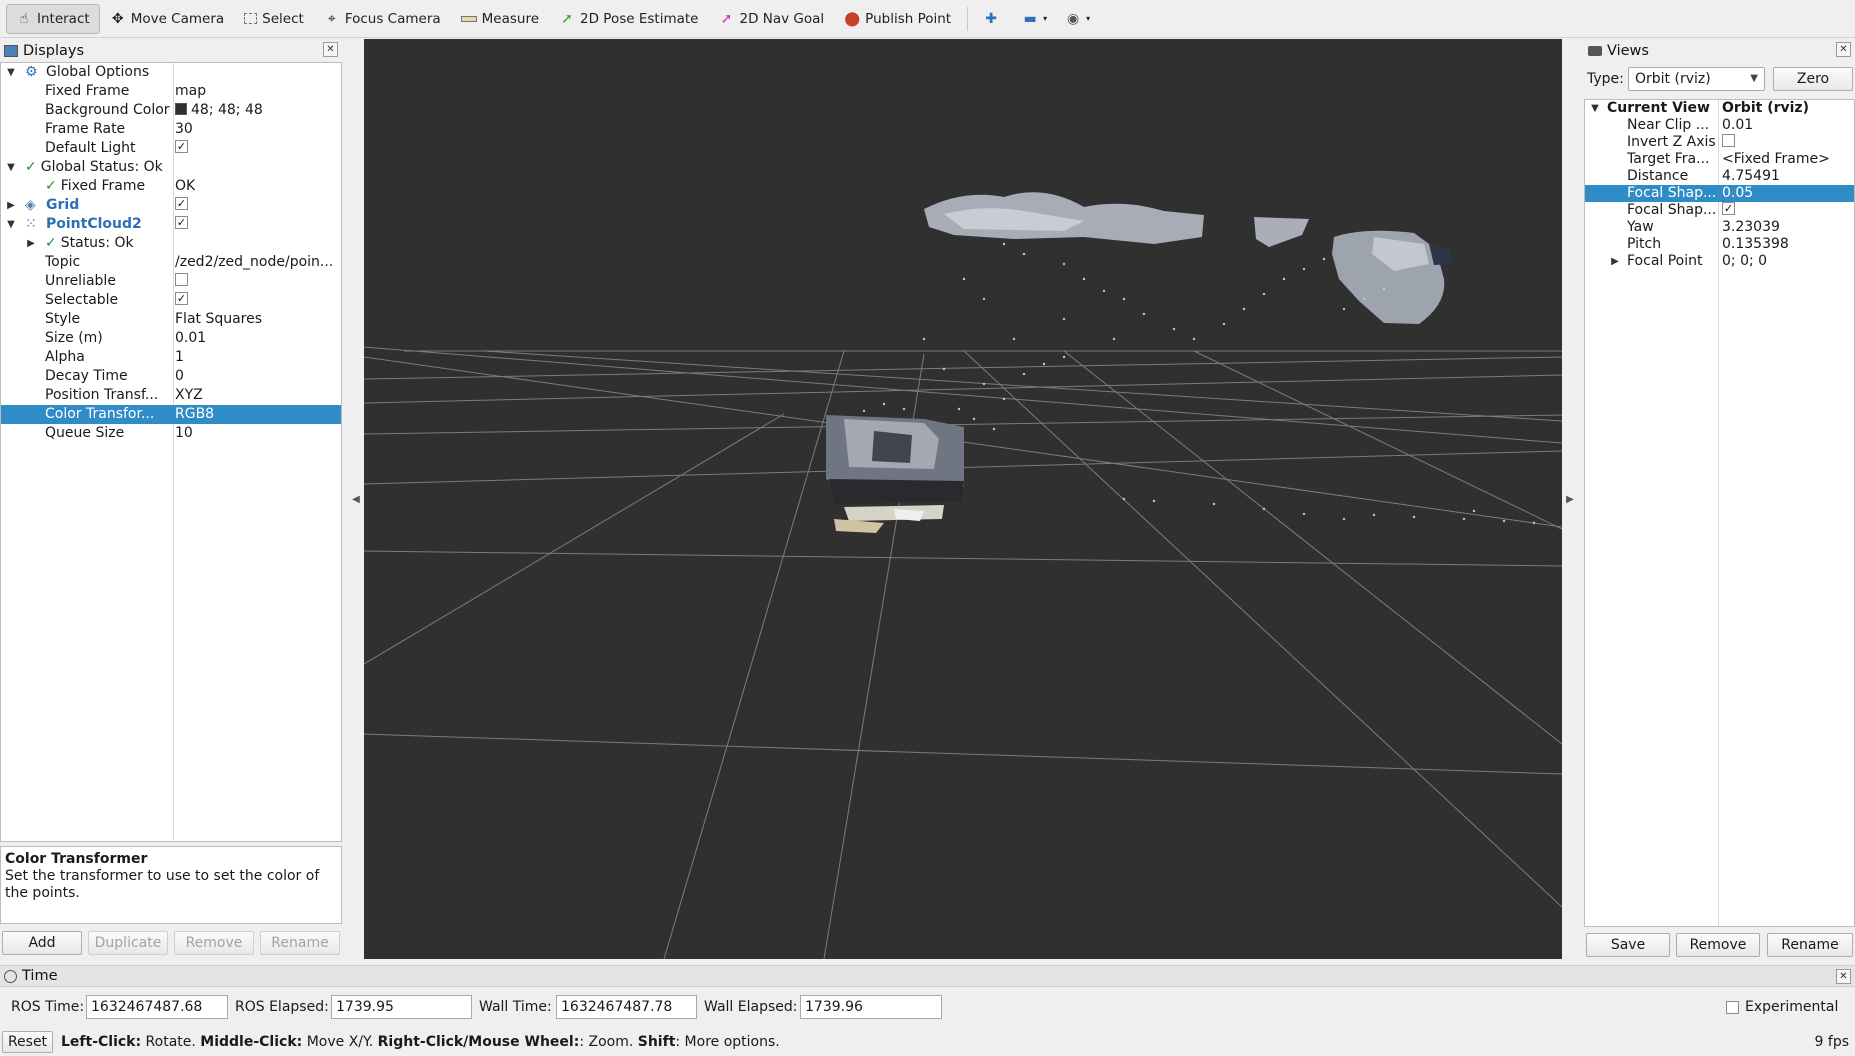 This screenshot has height=1056, width=1855. What do you see at coordinates (181, 222) in the screenshot?
I see `pointcloud2-enabled-checkbox: ✓` at bounding box center [181, 222].